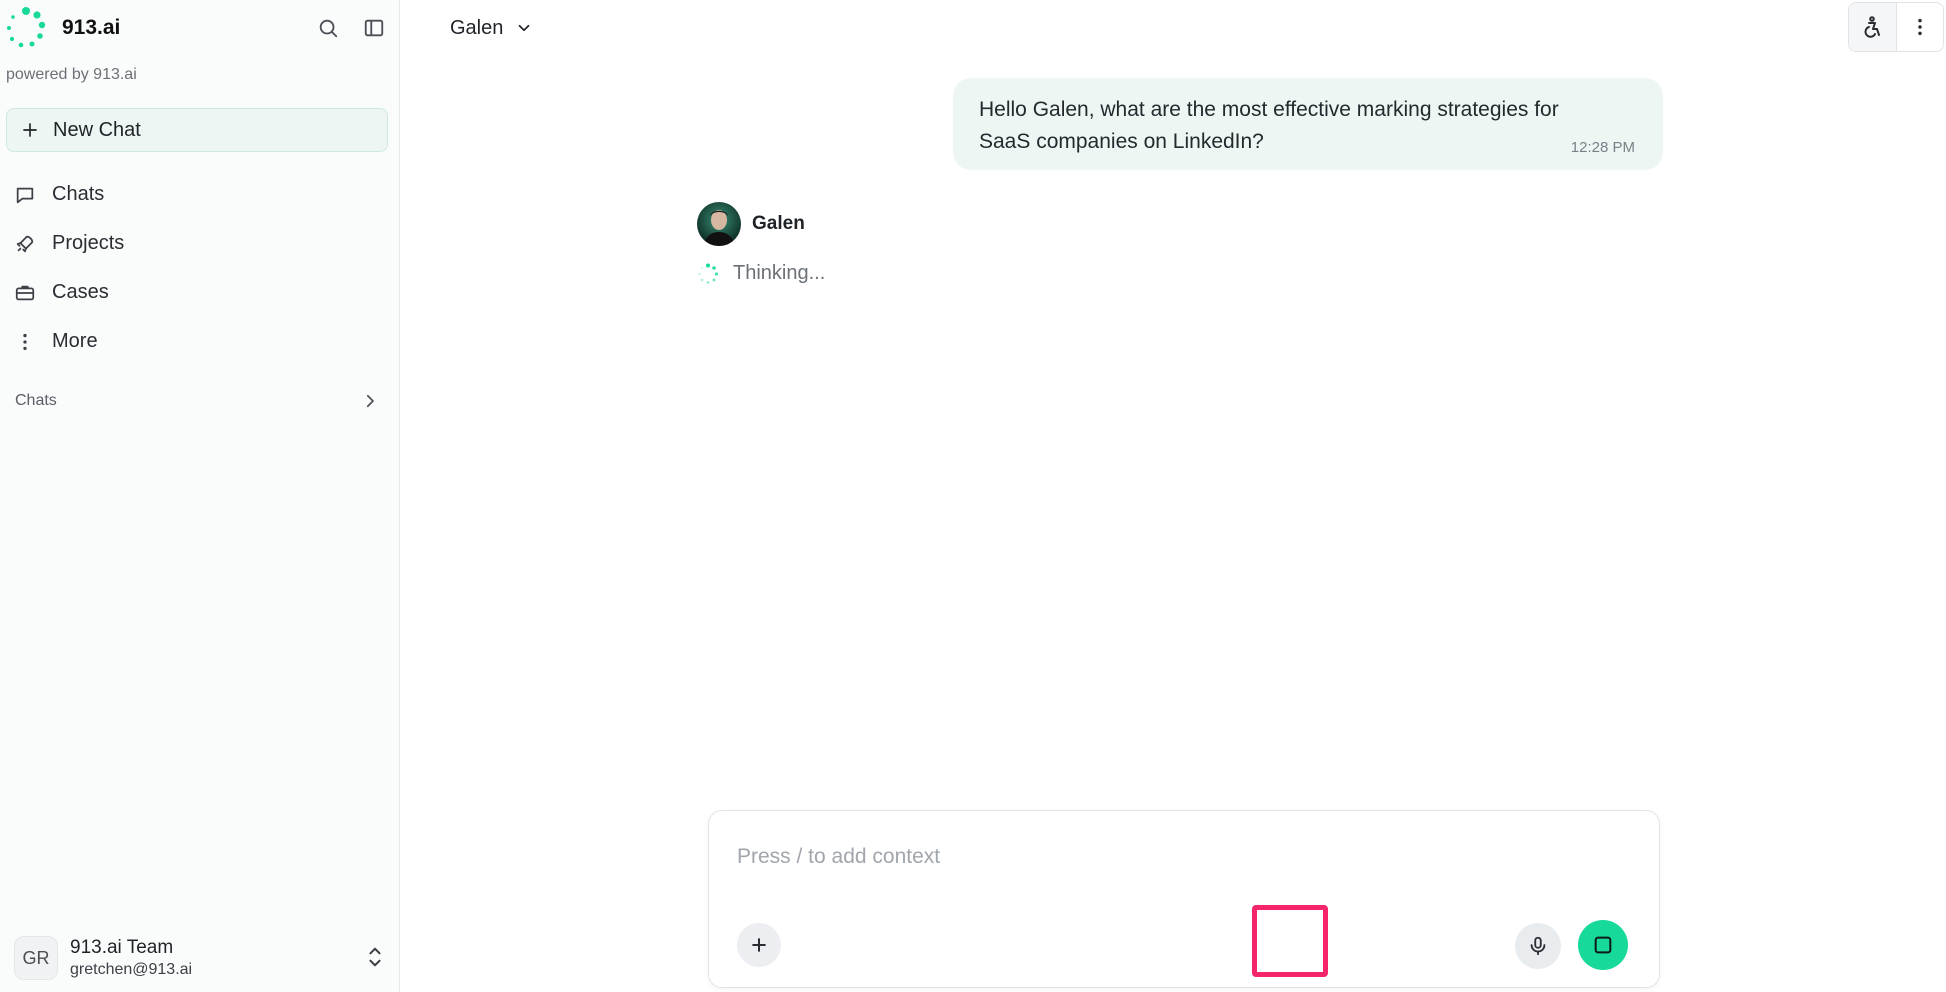 Image resolution: width=1946 pixels, height=992 pixels. What do you see at coordinates (25, 195) in the screenshot?
I see `chat-bubble-icon` at bounding box center [25, 195].